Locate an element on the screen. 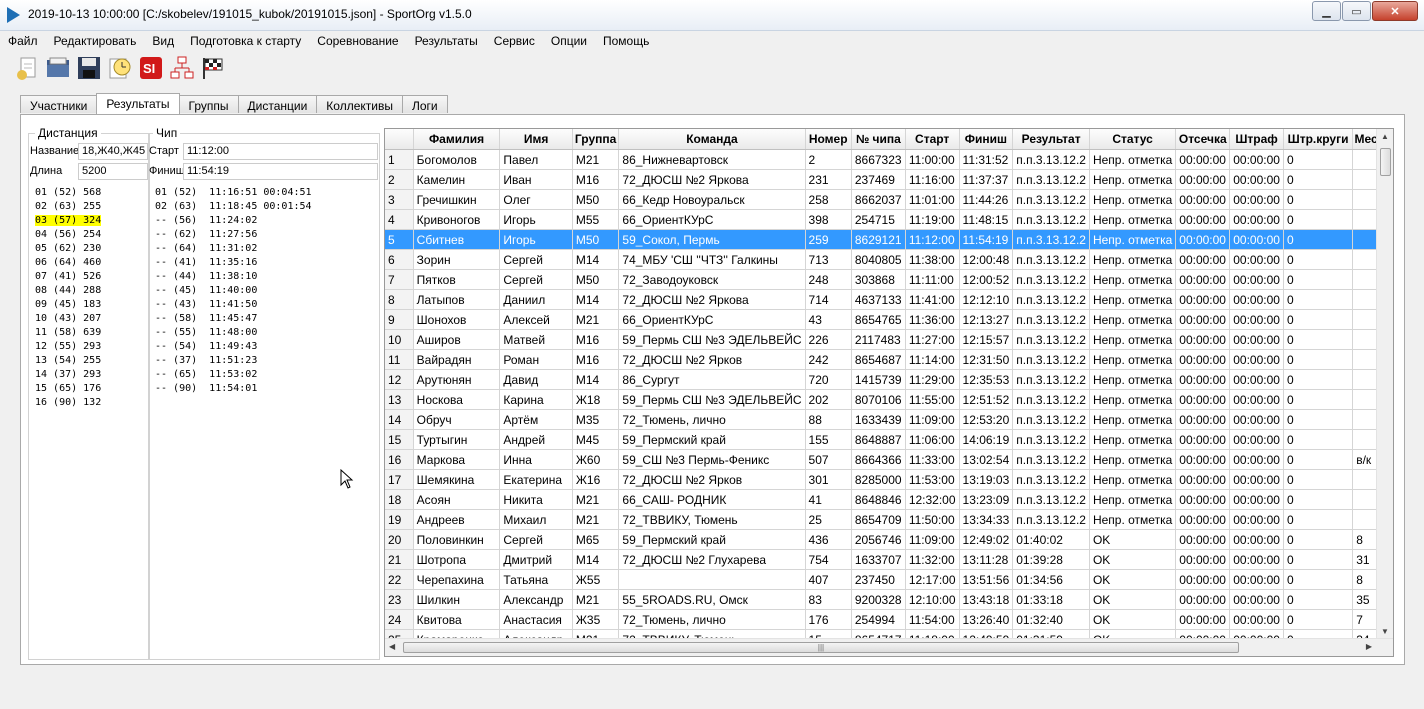  table-cell: Ж55 is located at coordinates (596, 579).